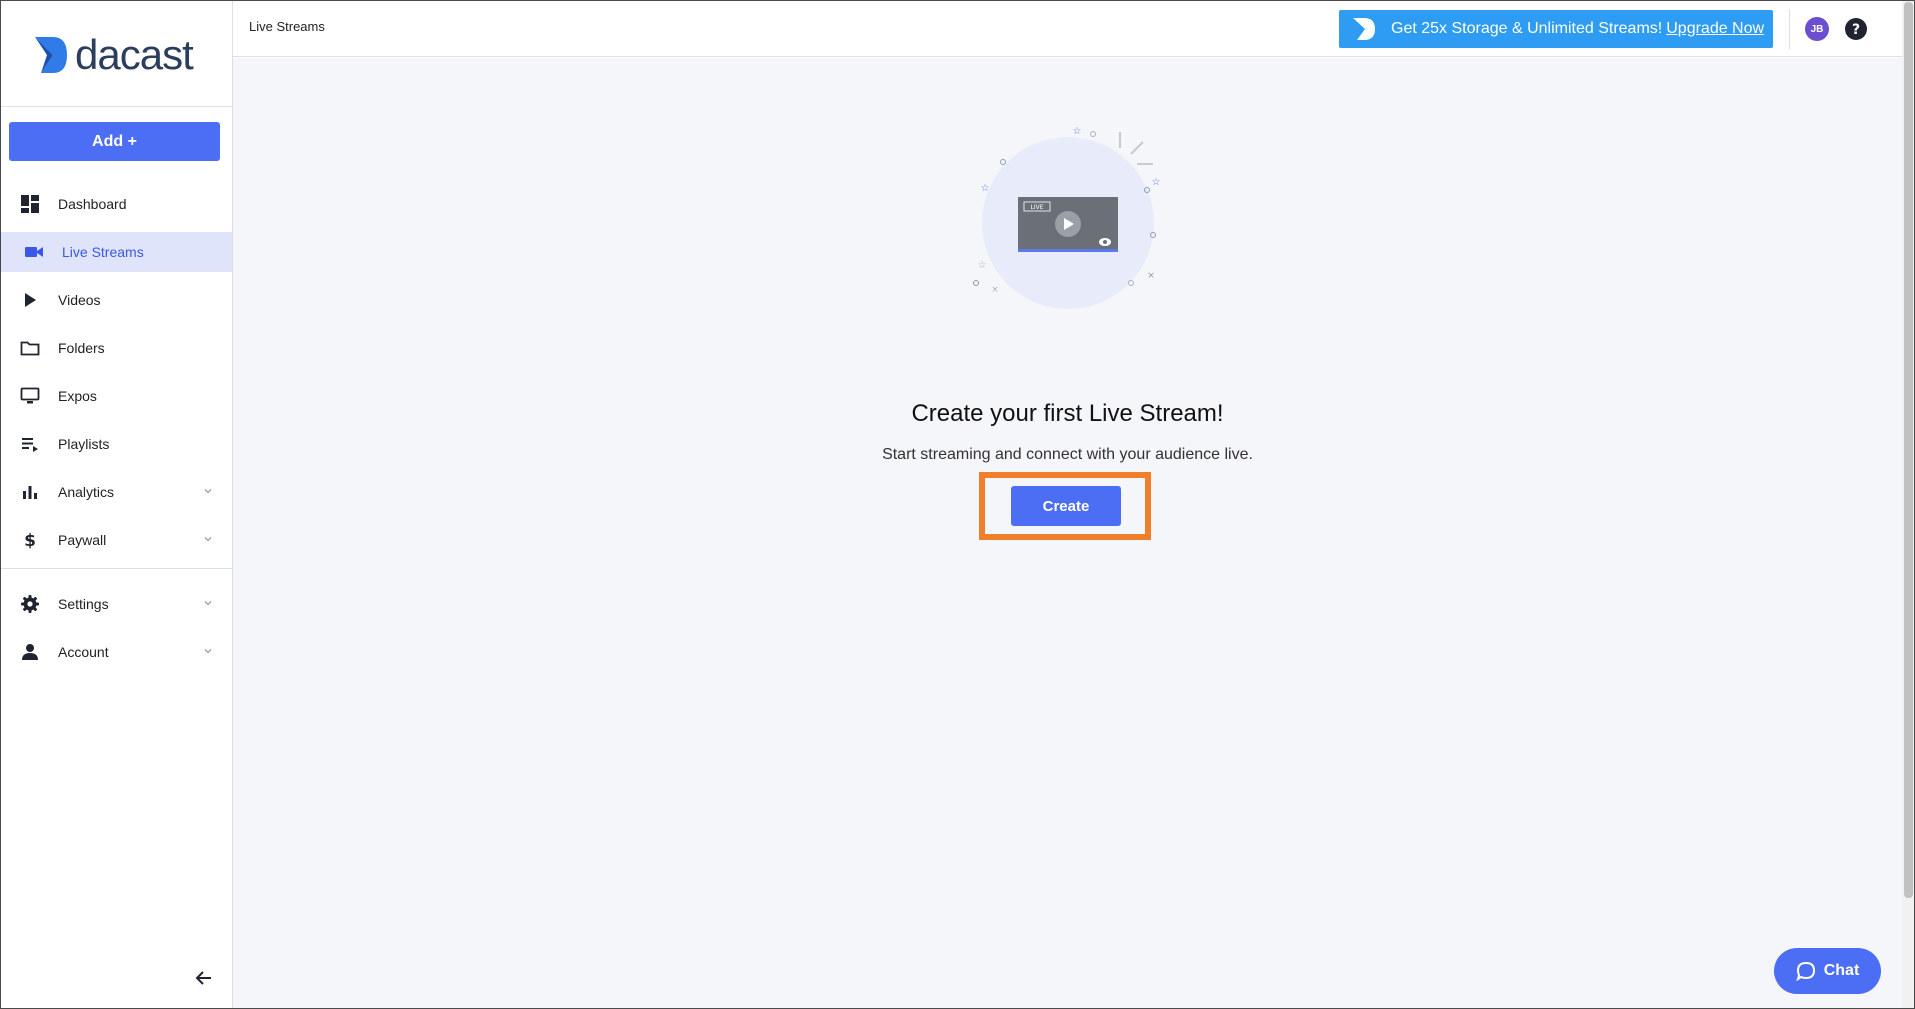 The image size is (1915, 1009). I want to click on person-icon, so click(30, 652).